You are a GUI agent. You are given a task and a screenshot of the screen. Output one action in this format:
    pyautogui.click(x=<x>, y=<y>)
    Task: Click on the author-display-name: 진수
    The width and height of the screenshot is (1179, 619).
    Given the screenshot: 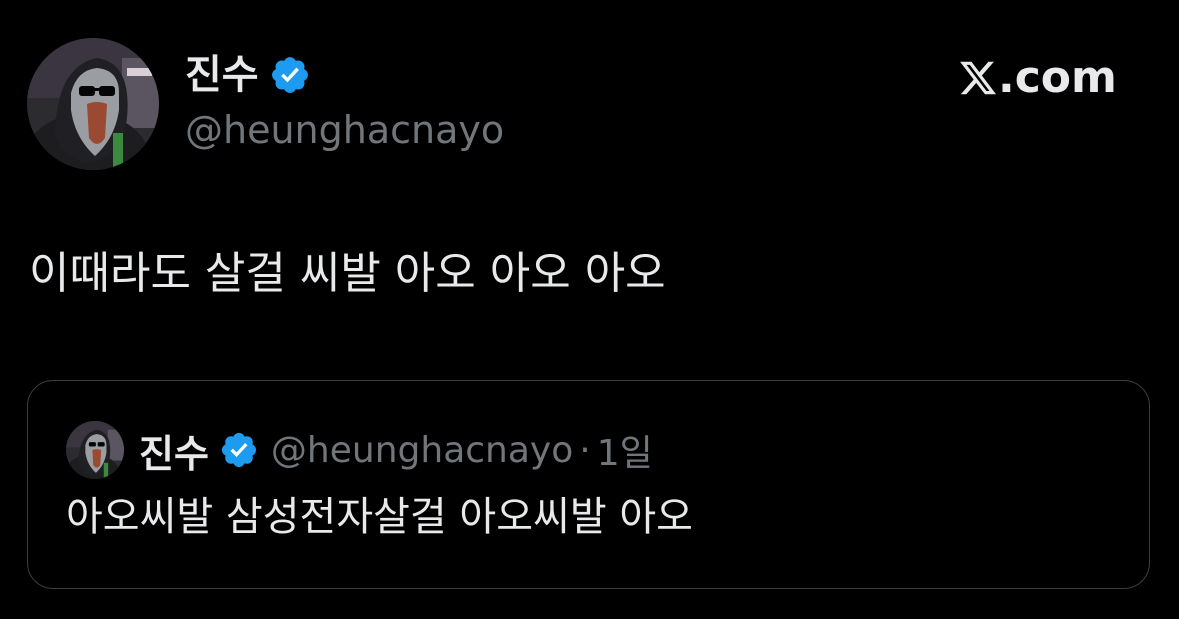 What is the action you would take?
    pyautogui.click(x=222, y=75)
    